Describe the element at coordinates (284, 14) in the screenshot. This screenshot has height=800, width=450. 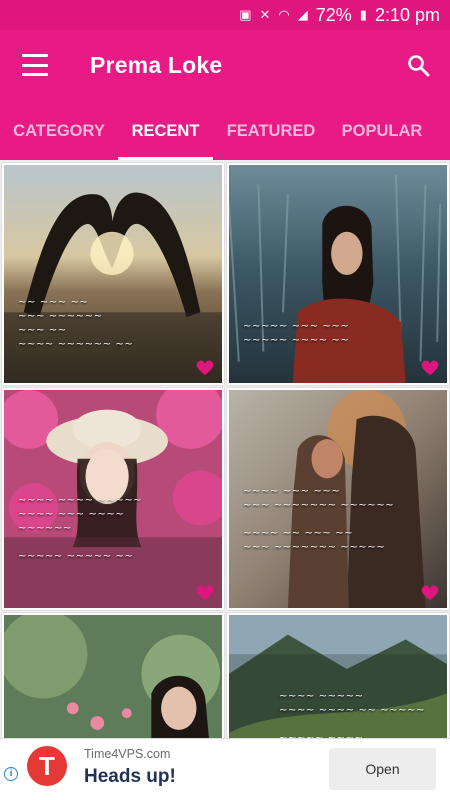
I see `wifi-icon: ◠` at that location.